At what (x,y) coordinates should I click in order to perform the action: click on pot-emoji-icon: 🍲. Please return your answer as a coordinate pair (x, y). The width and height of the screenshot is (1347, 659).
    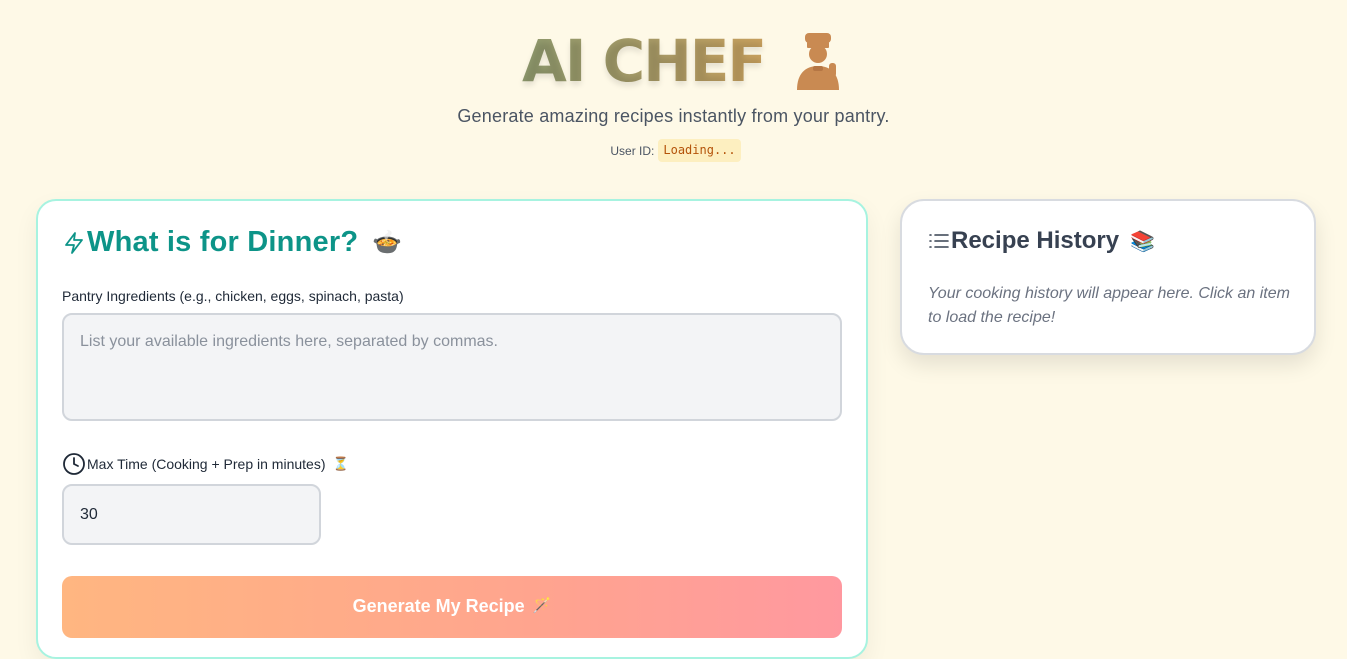
    Looking at the image, I should click on (387, 242).